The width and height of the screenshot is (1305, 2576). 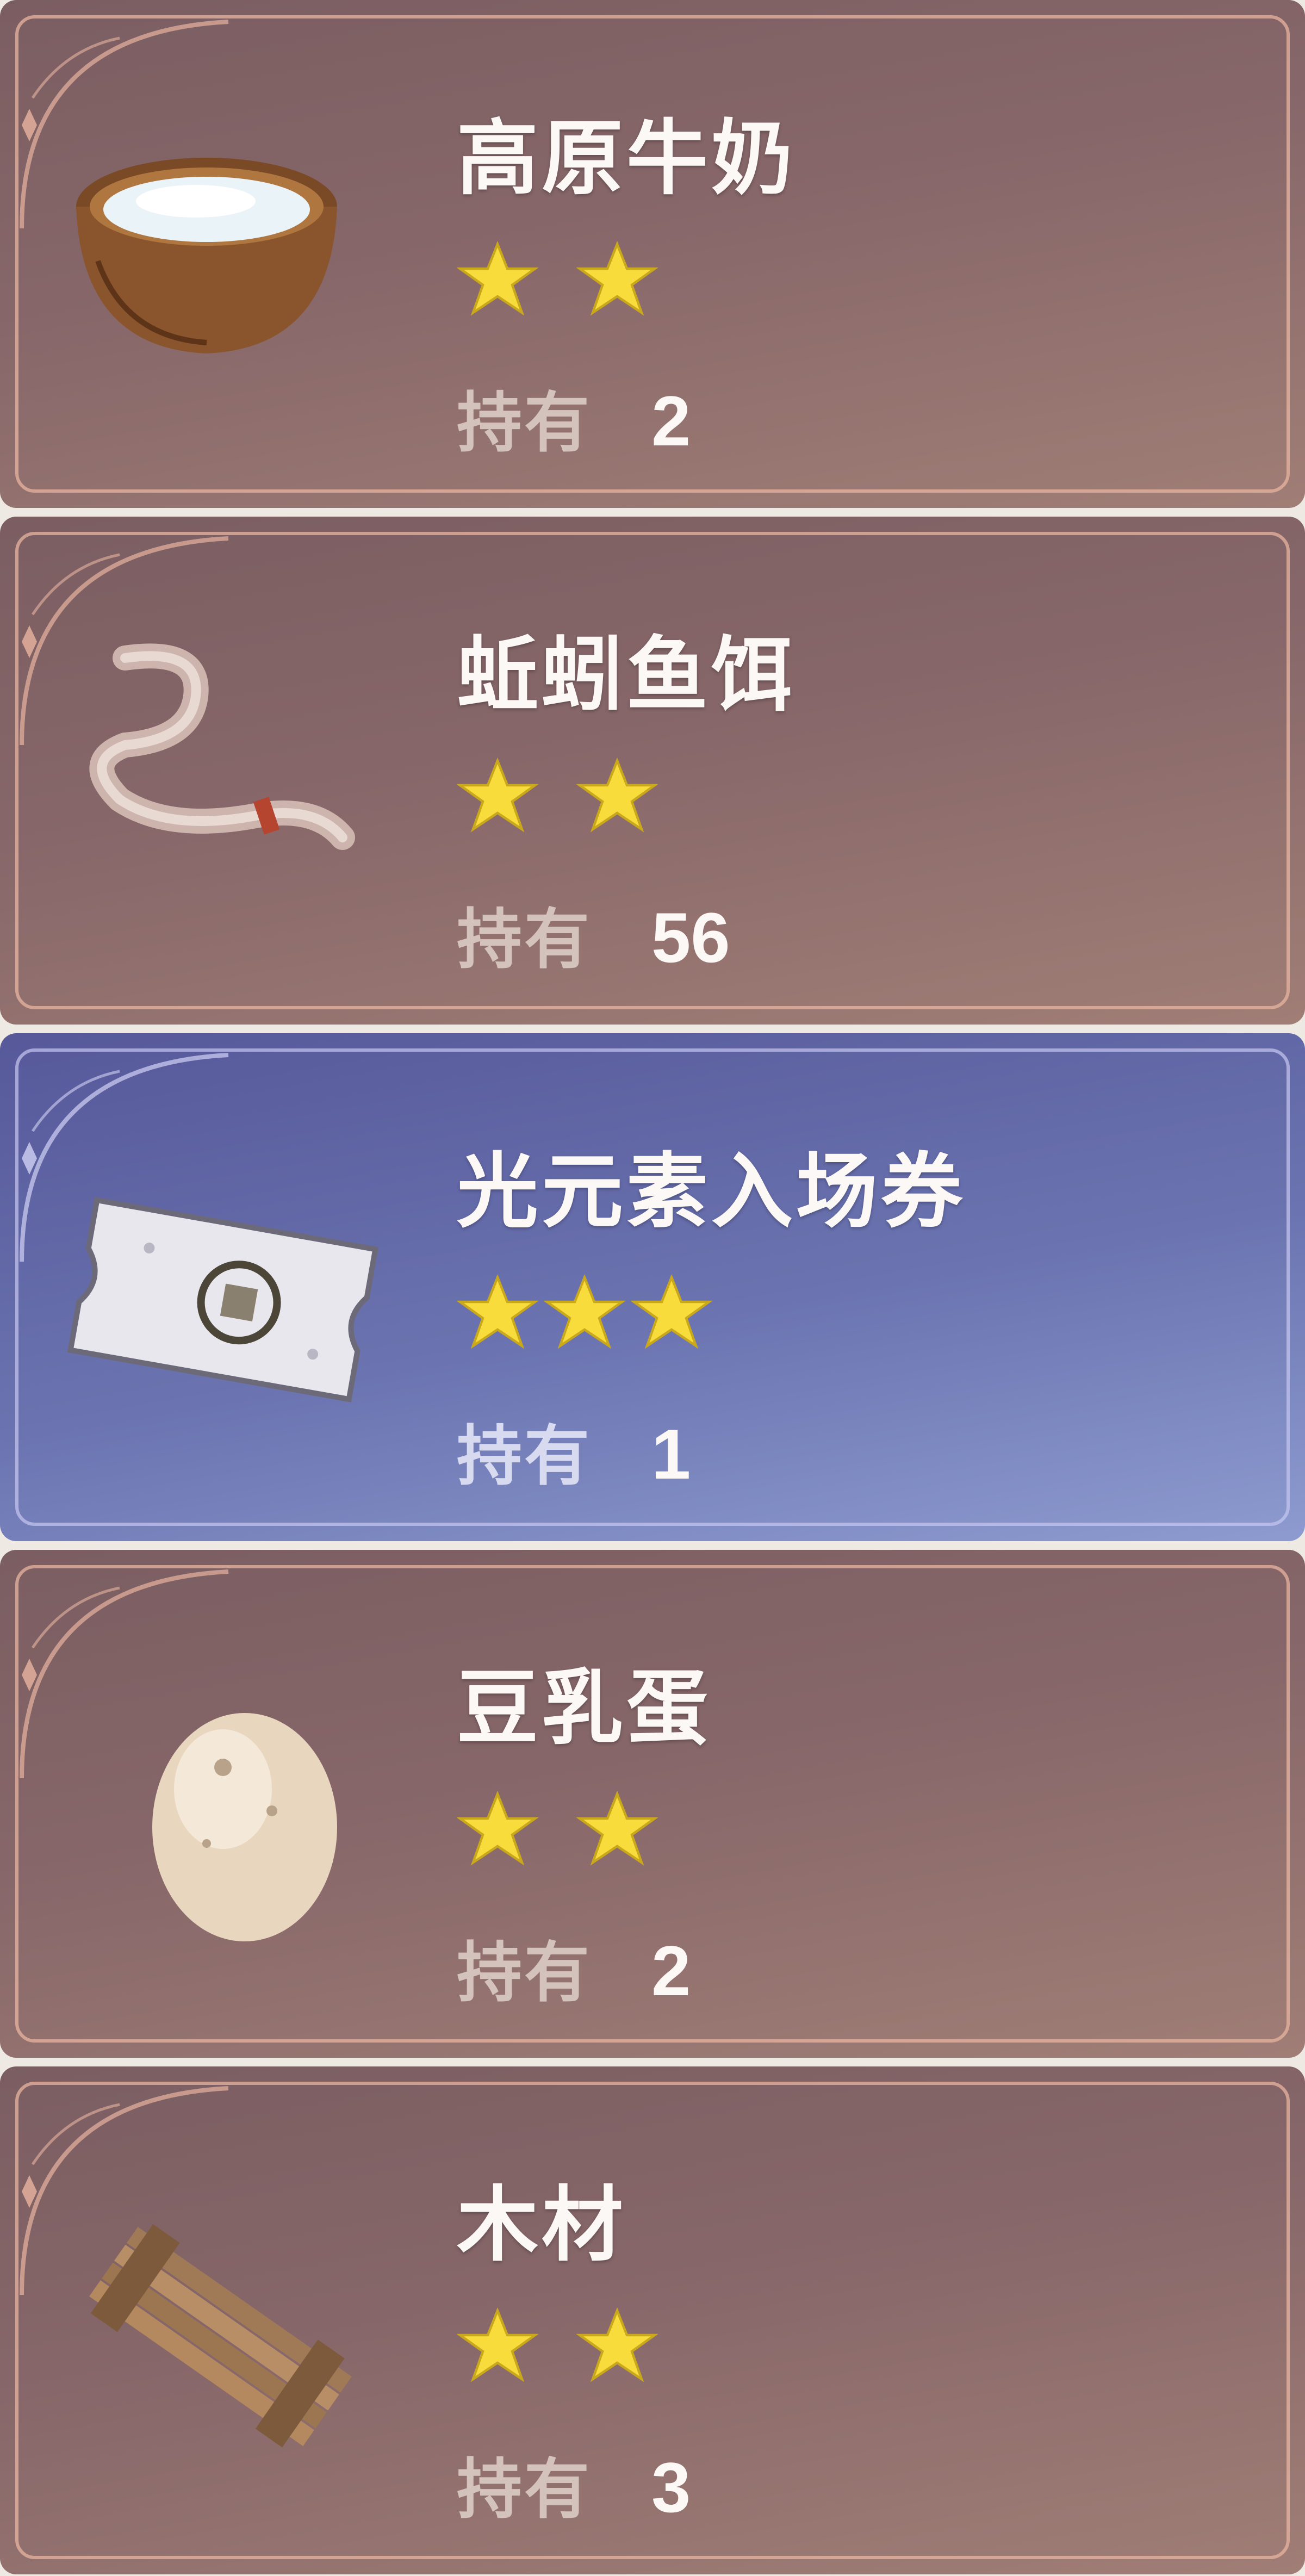 What do you see at coordinates (593, 932) in the screenshot?
I see `owned-count-row: 持有 56` at bounding box center [593, 932].